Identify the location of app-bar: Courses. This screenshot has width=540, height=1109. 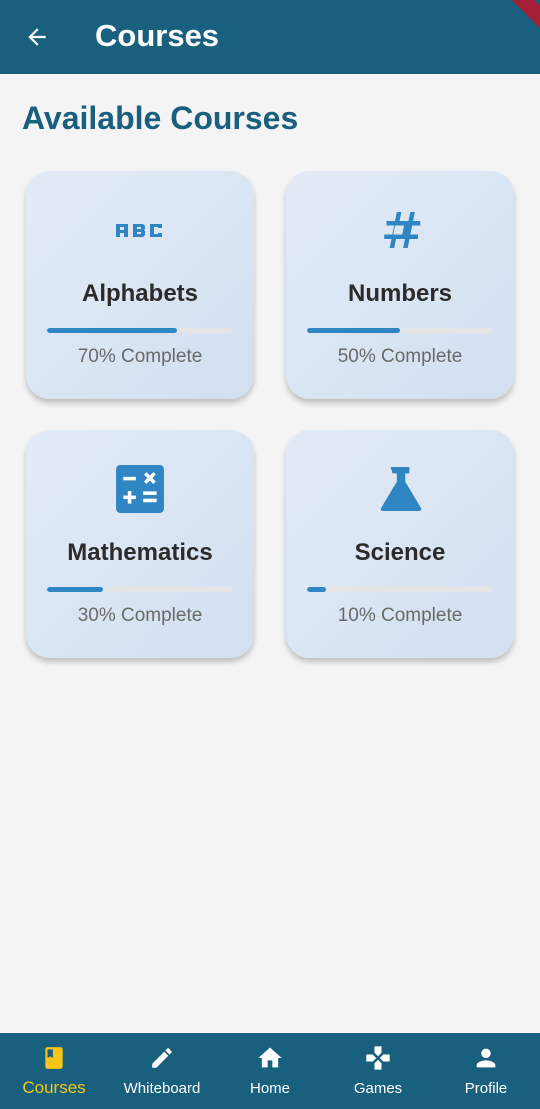
(270, 37).